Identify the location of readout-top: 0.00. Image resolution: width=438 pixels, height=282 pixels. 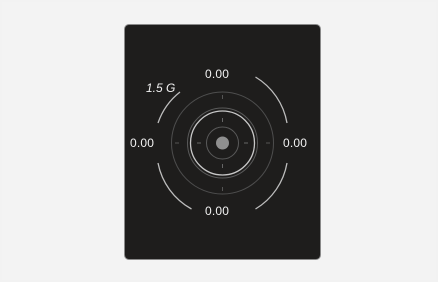
(217, 74).